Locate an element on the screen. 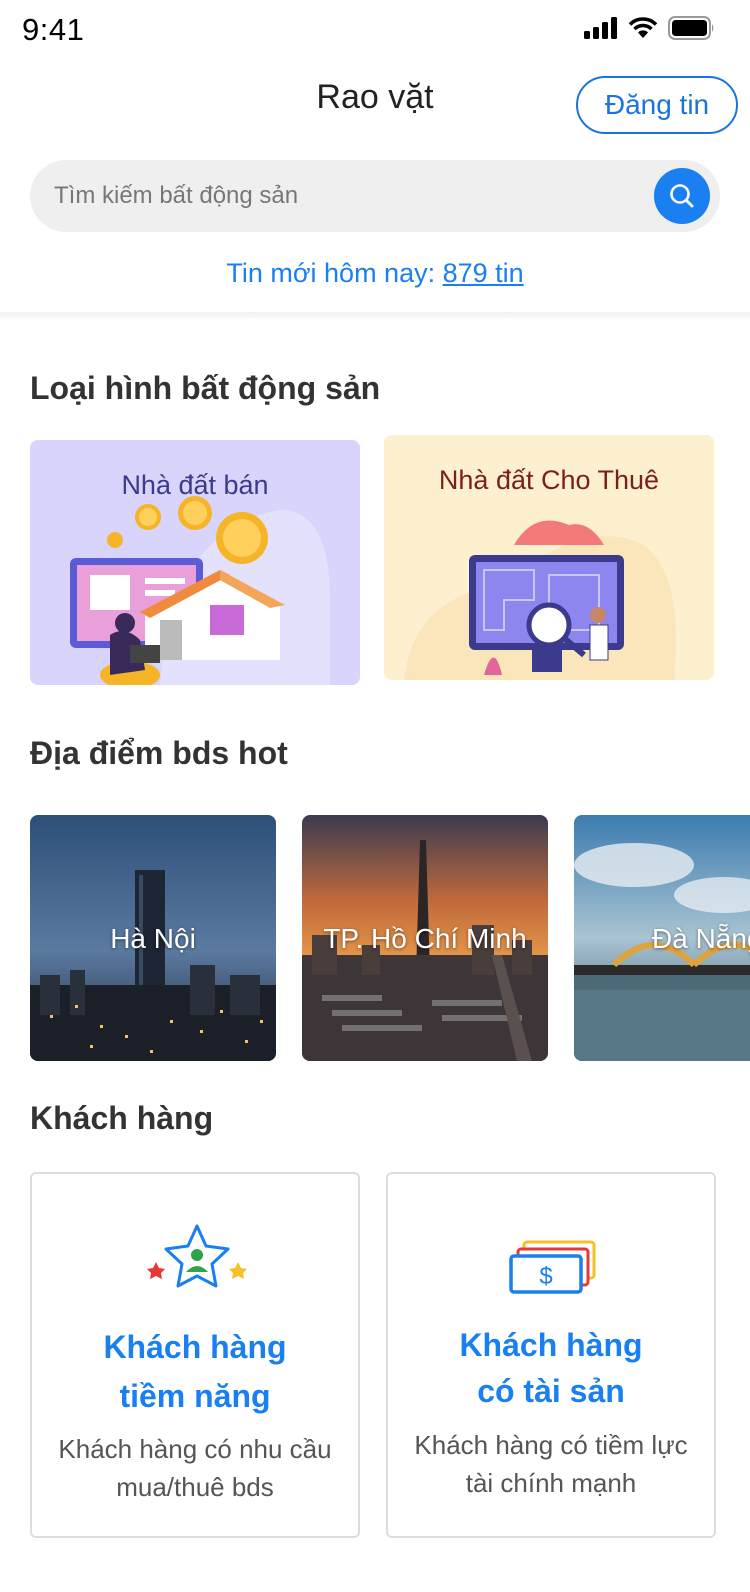 The width and height of the screenshot is (750, 1592). property-types-title: Loại hình bất động sản is located at coordinates (205, 388).